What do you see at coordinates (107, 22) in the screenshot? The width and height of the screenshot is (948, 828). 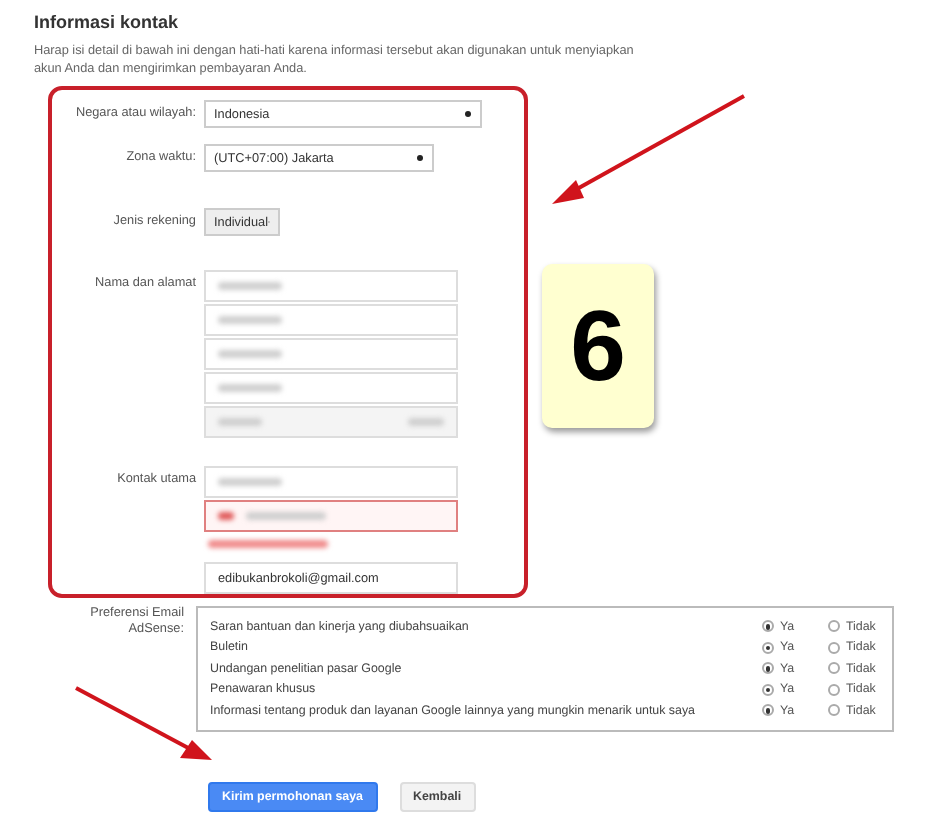 I see `section-title: Informasi kontak` at bounding box center [107, 22].